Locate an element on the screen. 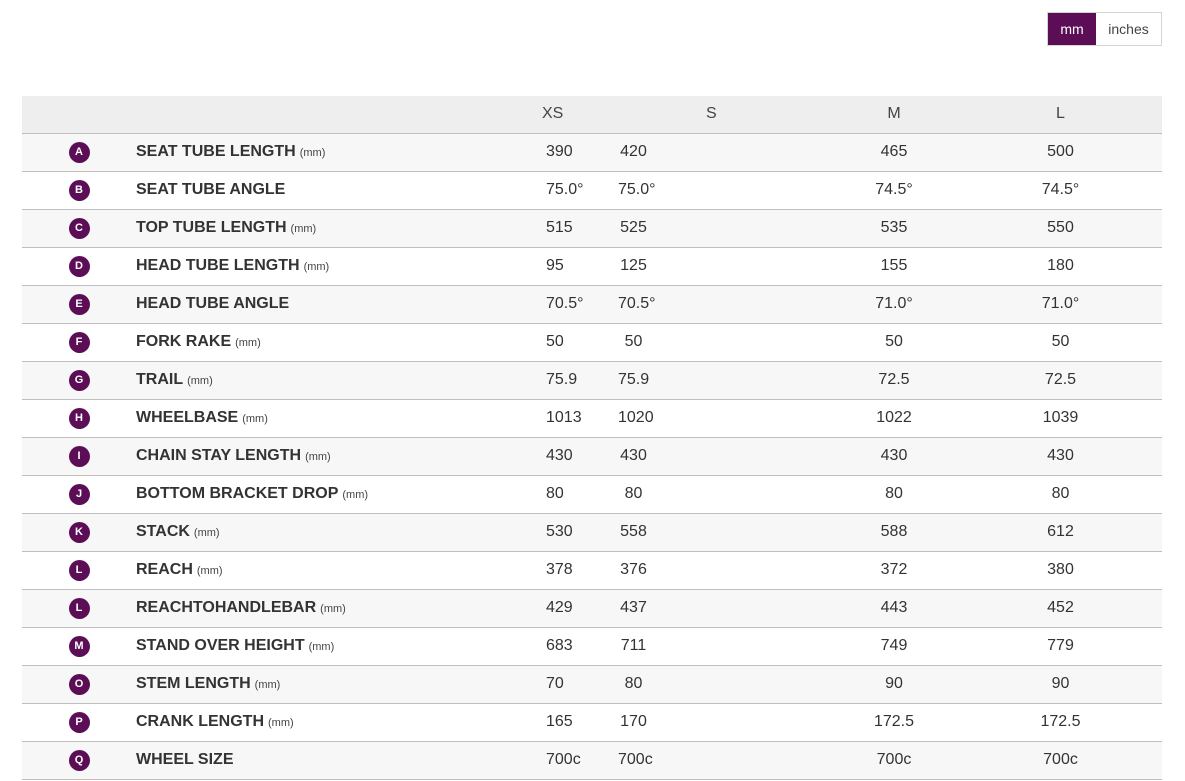 This screenshot has height=781, width=1185. row-label: SEAT TUBE LENGTH is located at coordinates (216, 151).